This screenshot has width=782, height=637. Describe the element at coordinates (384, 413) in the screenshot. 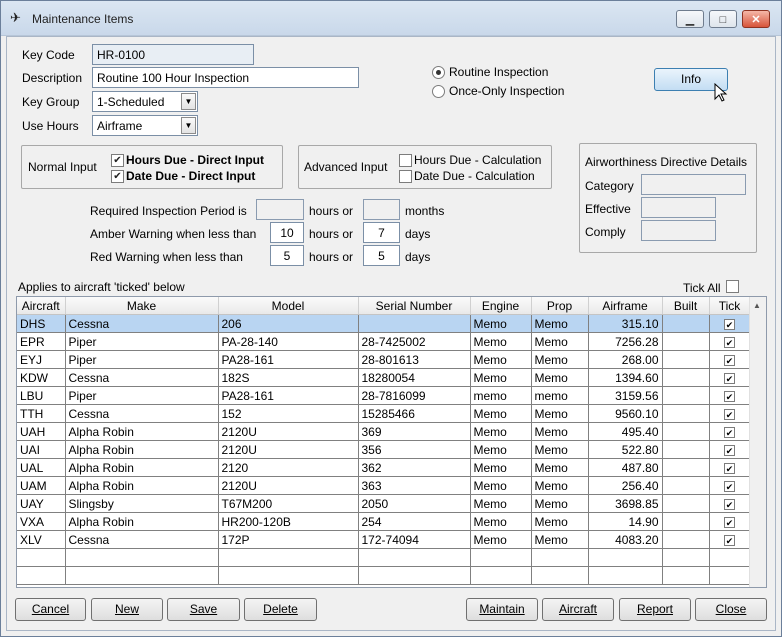

I see `table-row: TTH Cessna 152 15285466 Memo Memo 9560.10 ✔` at that location.